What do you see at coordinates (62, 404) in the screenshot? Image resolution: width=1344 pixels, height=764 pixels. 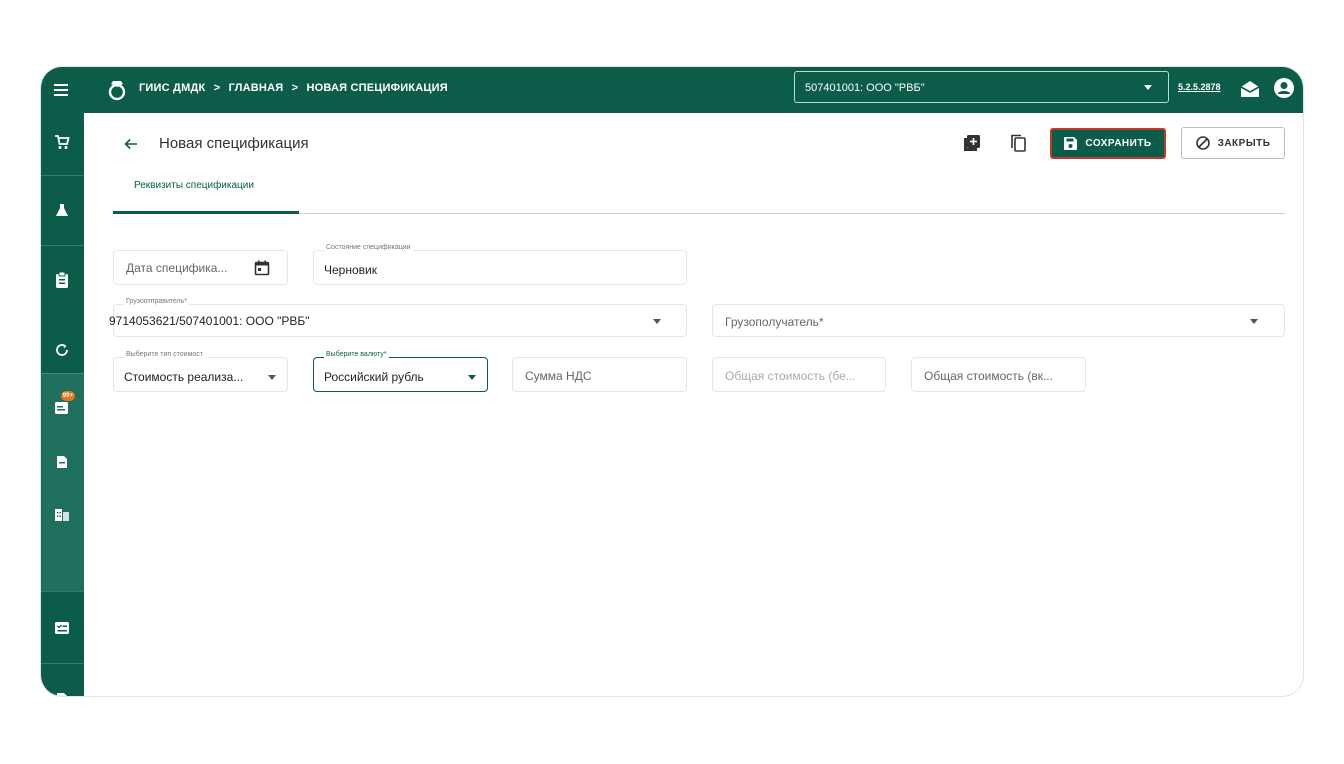 I see `sidebar: 99+` at bounding box center [62, 404].